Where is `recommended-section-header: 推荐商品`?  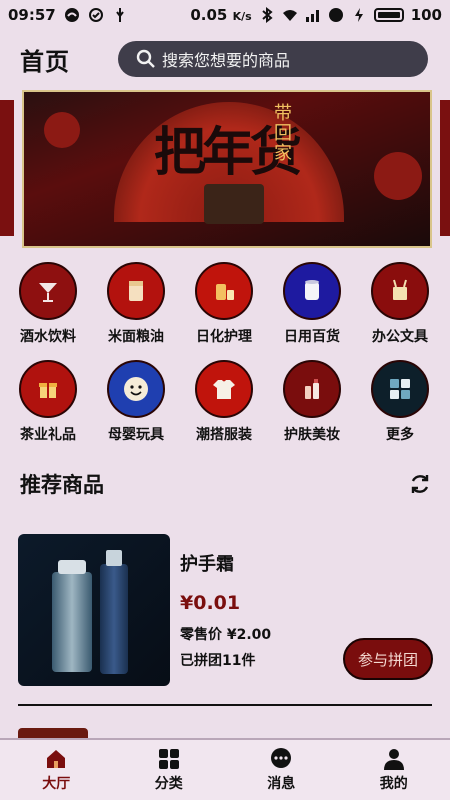
recommended-section-header: 推荐商品 is located at coordinates (226, 484).